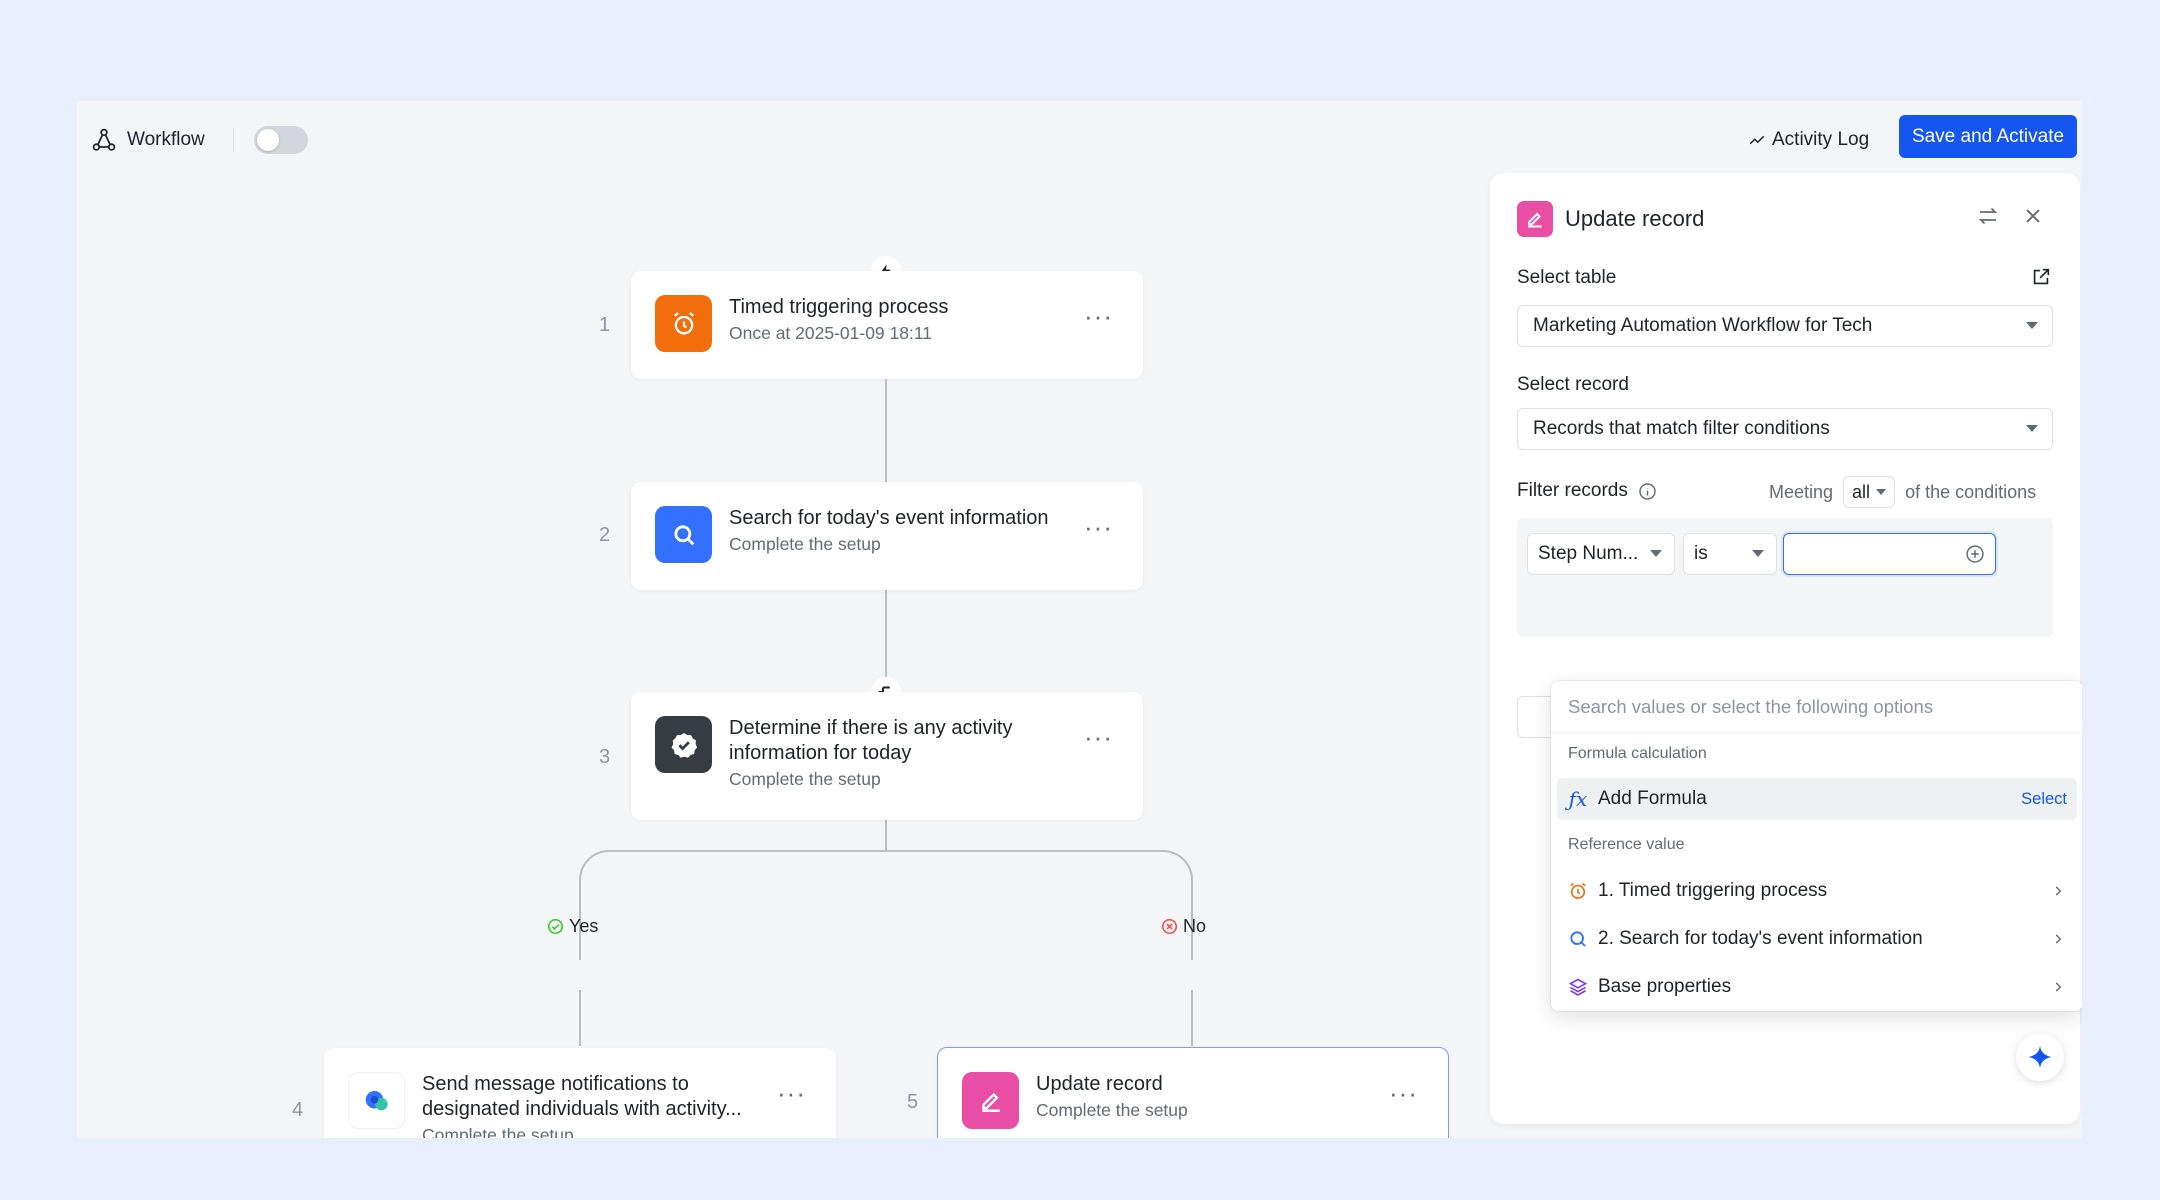 The height and width of the screenshot is (1200, 2160). Describe the element at coordinates (605, 535) in the screenshot. I see `step-number: 2` at that location.